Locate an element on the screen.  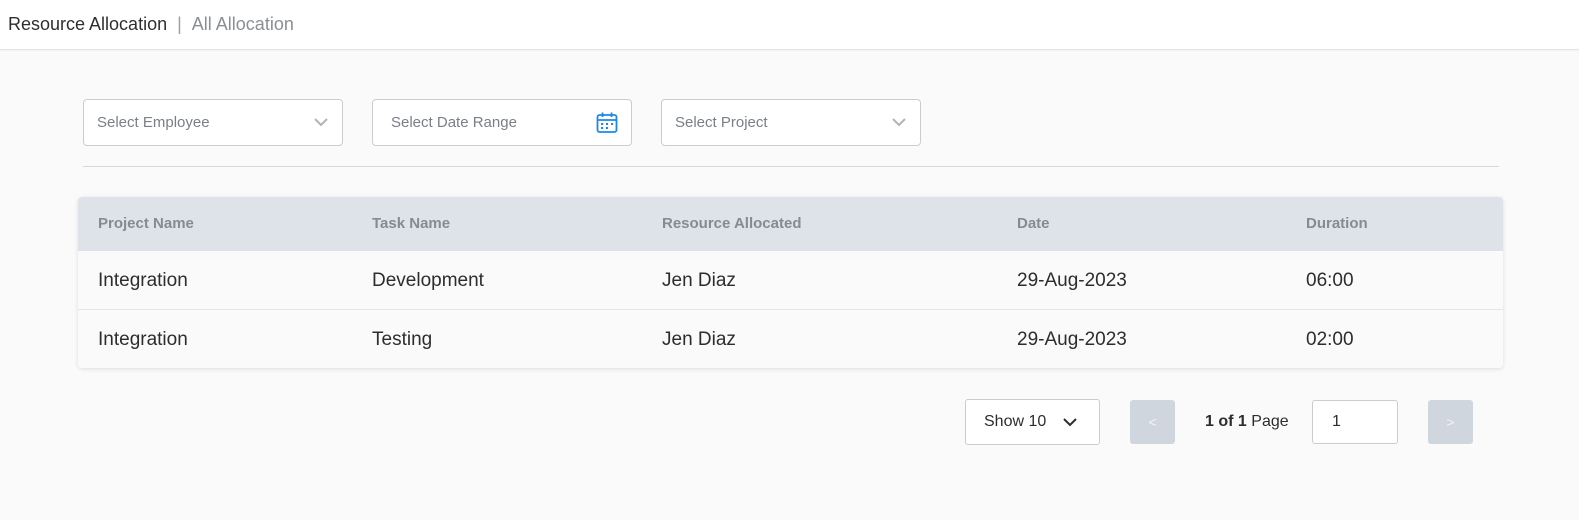
date-range-picker: Select Date Range is located at coordinates (502, 122).